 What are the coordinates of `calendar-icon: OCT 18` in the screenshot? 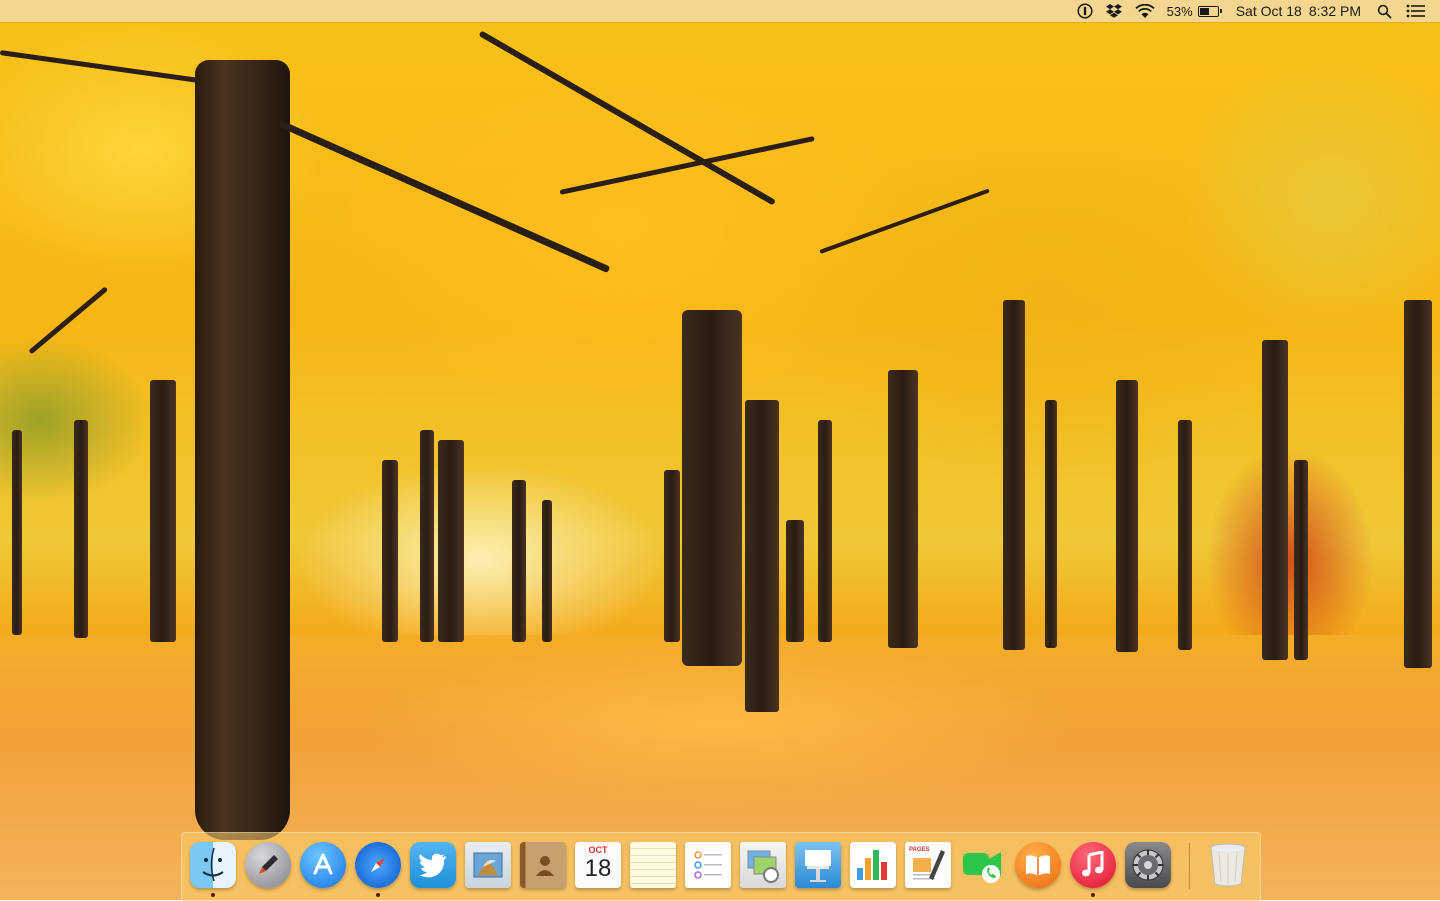 It's located at (598, 865).